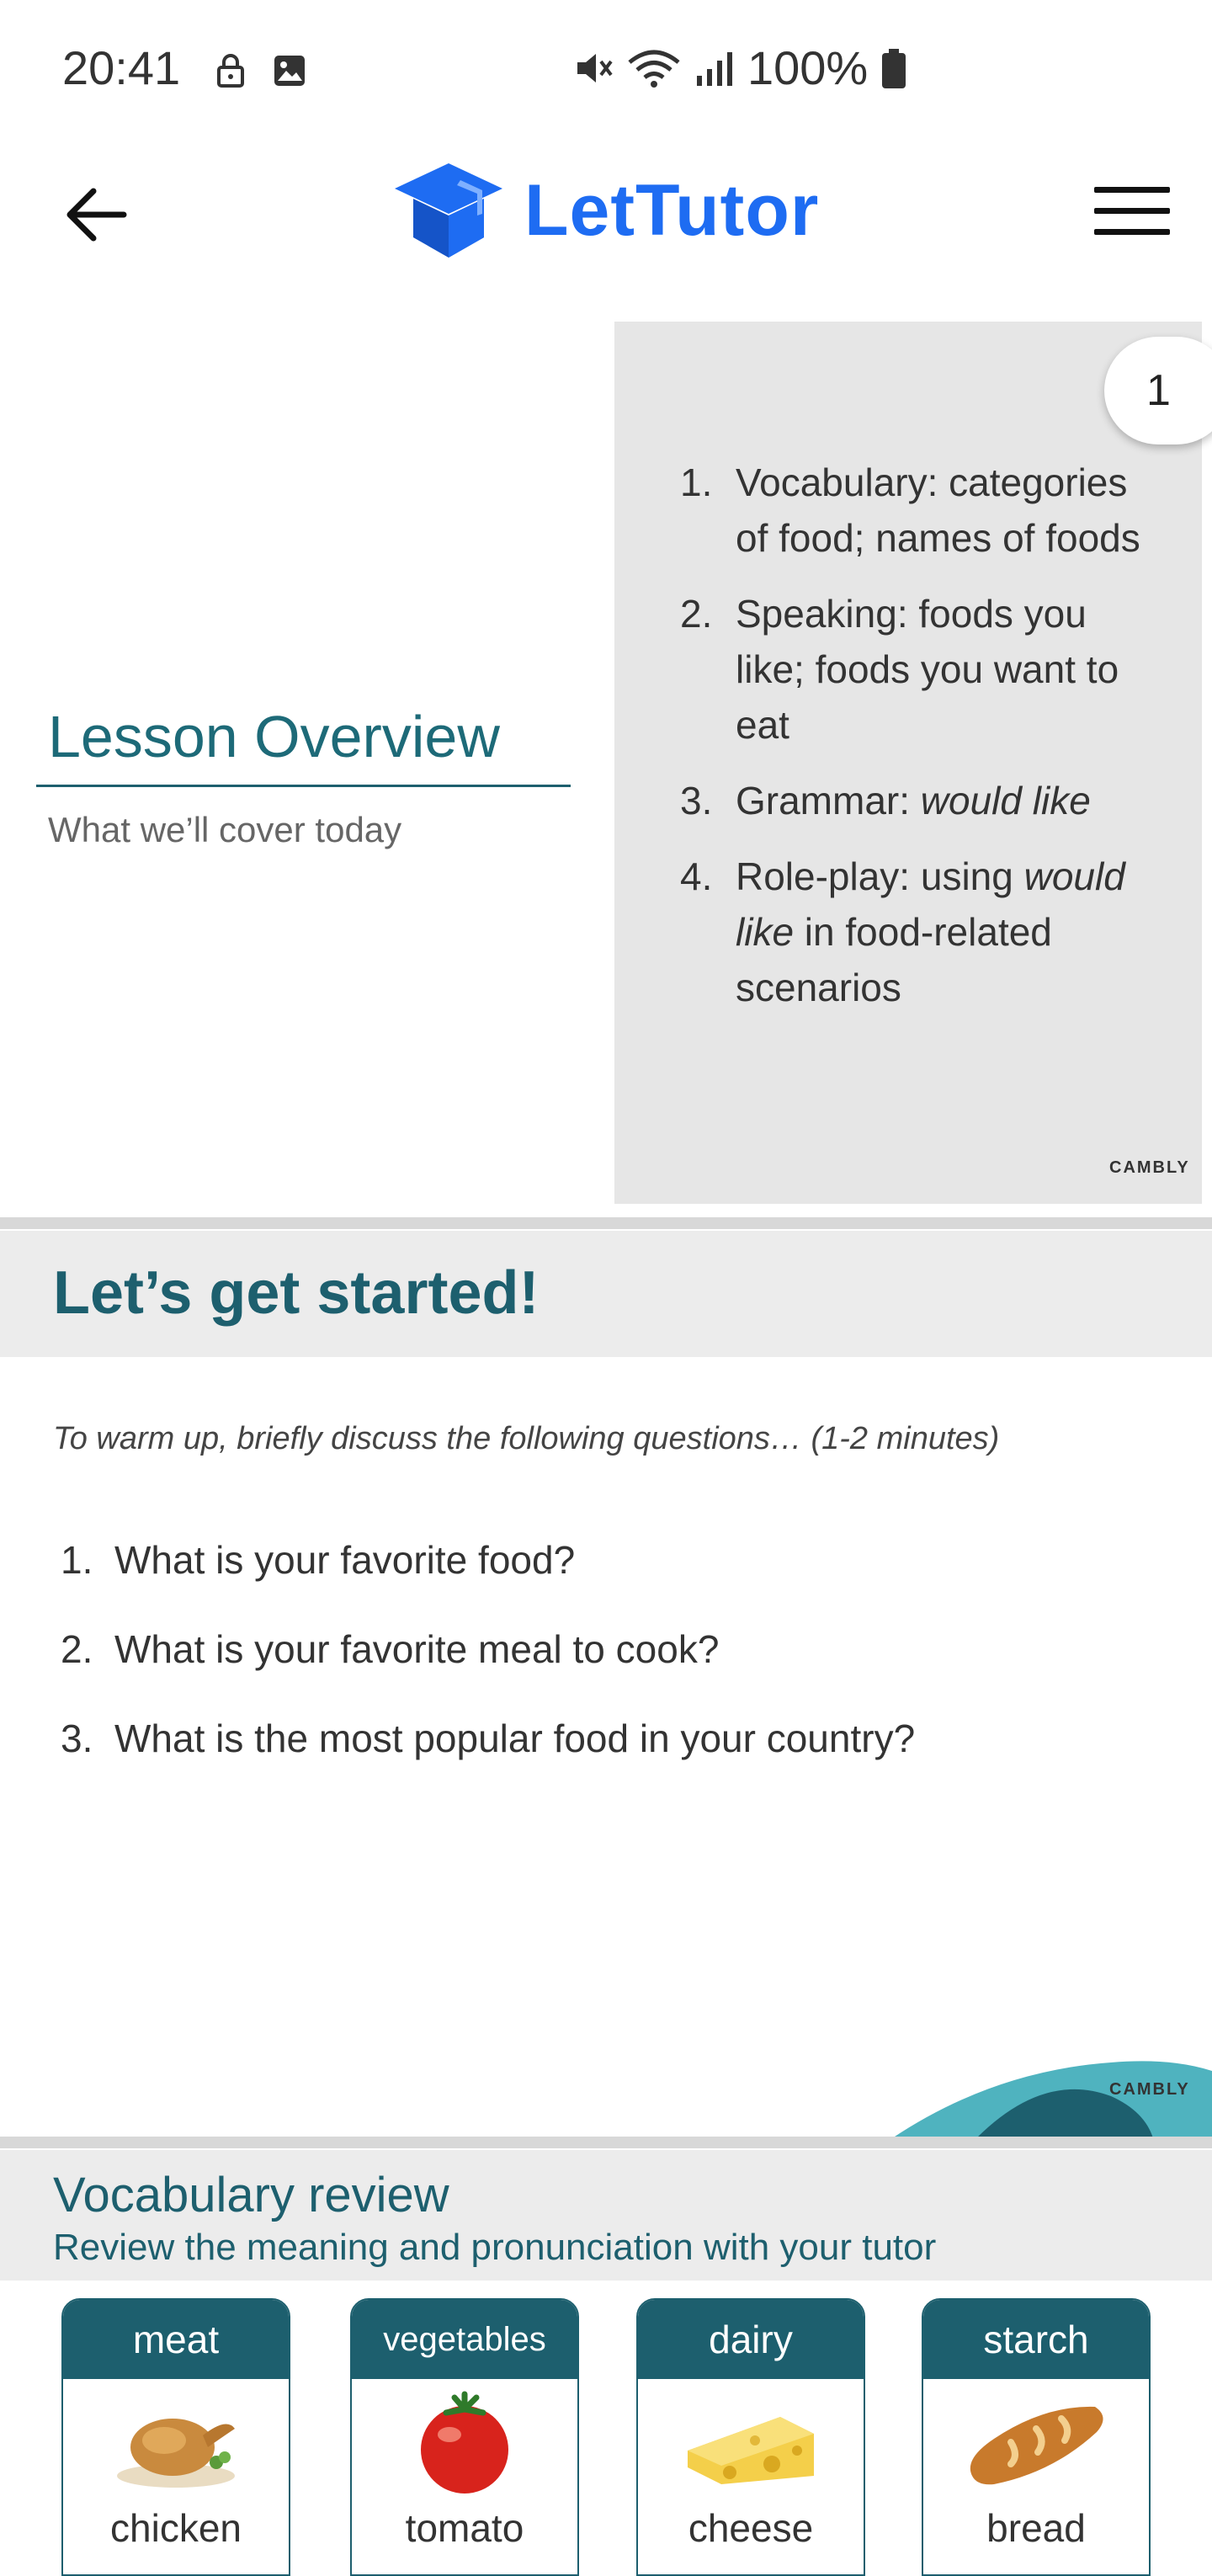 This screenshot has width=1212, height=2576. What do you see at coordinates (289, 71) in the screenshot?
I see `gallery-icon` at bounding box center [289, 71].